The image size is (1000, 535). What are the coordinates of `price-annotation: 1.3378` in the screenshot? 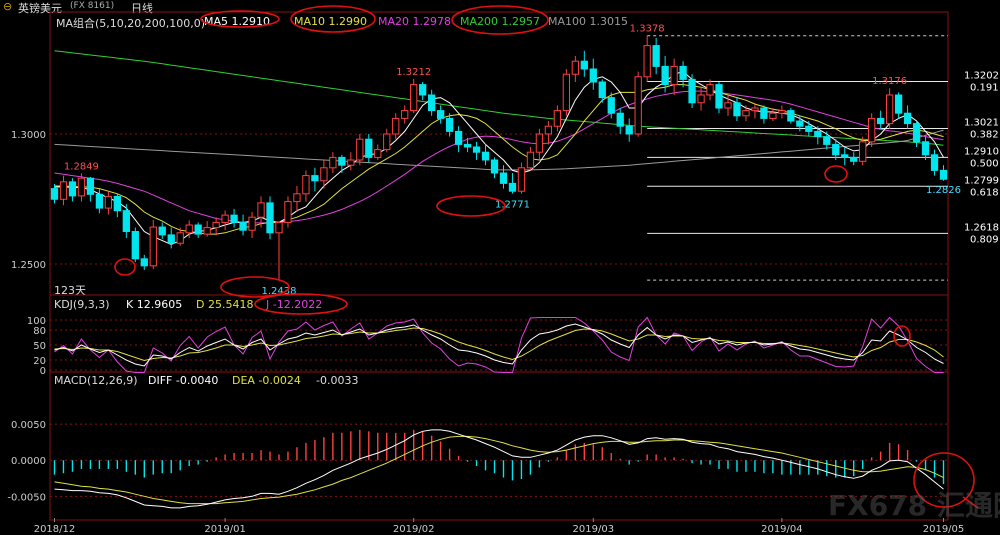 It's located at (647, 29).